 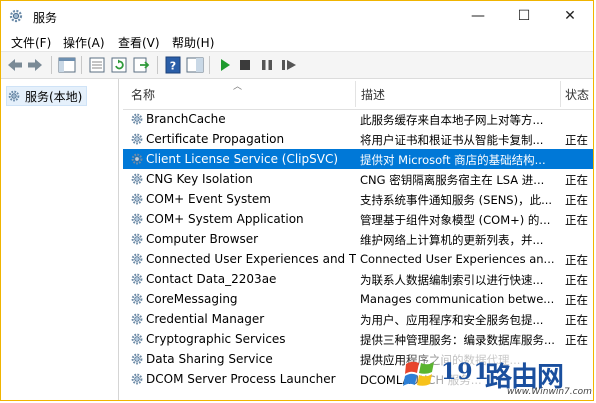 I want to click on toolbar: ?, so click(x=297, y=65).